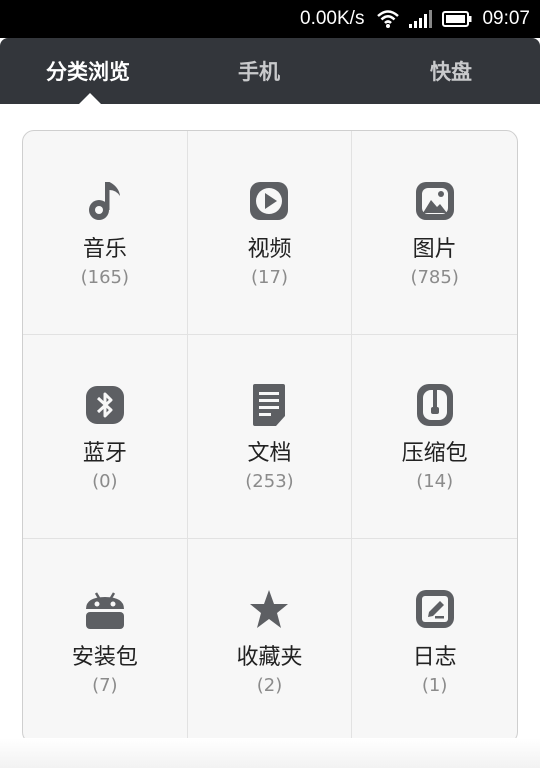 Image resolution: width=540 pixels, height=768 pixels. I want to click on category-documents: 文档 (253), so click(270, 437).